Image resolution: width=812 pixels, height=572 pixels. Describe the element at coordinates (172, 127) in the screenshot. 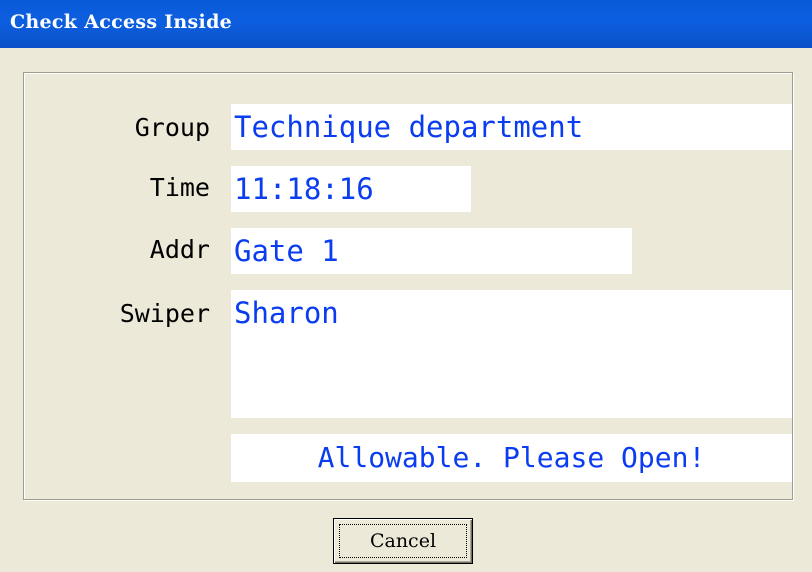

I see `group-label: Group` at that location.